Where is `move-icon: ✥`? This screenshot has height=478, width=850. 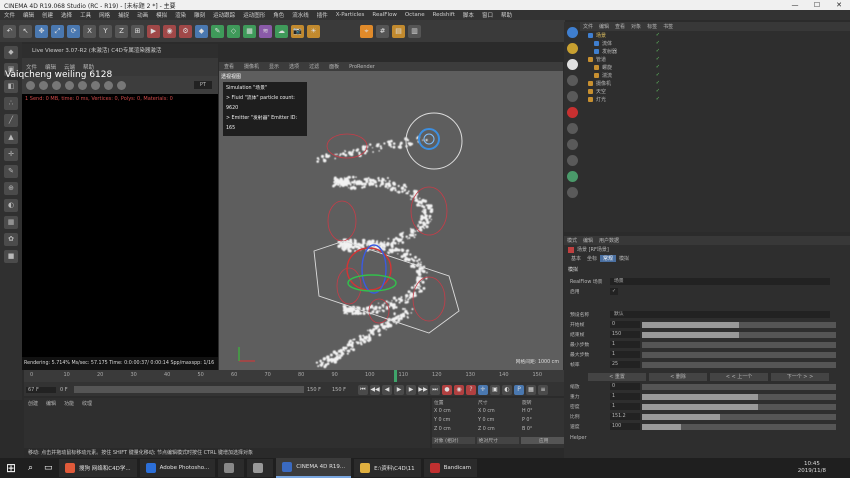
move-icon: ✥ is located at coordinates (41, 31).